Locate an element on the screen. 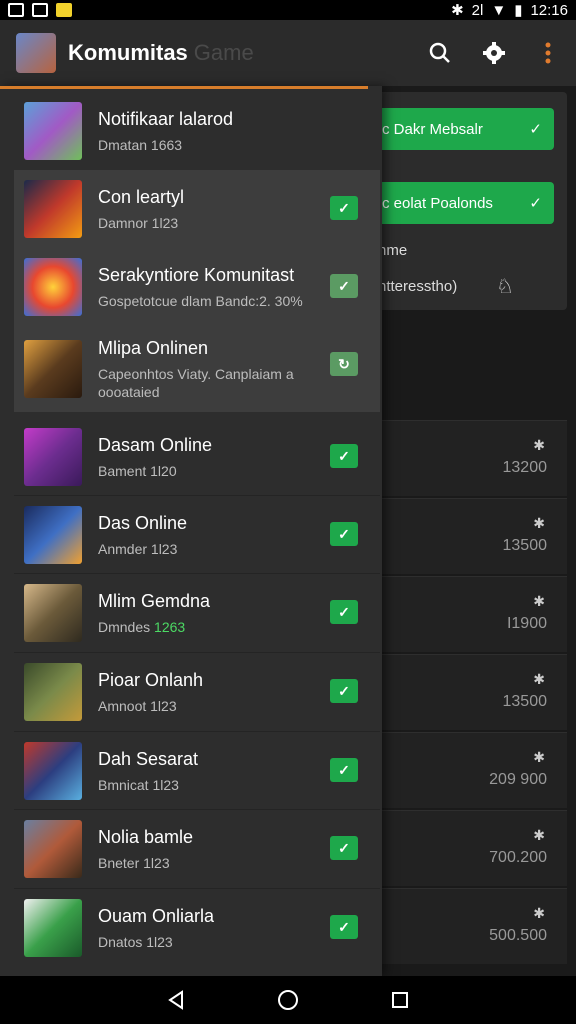 This screenshot has height=1024, width=576. bell-icon: ♘ is located at coordinates (505, 286).